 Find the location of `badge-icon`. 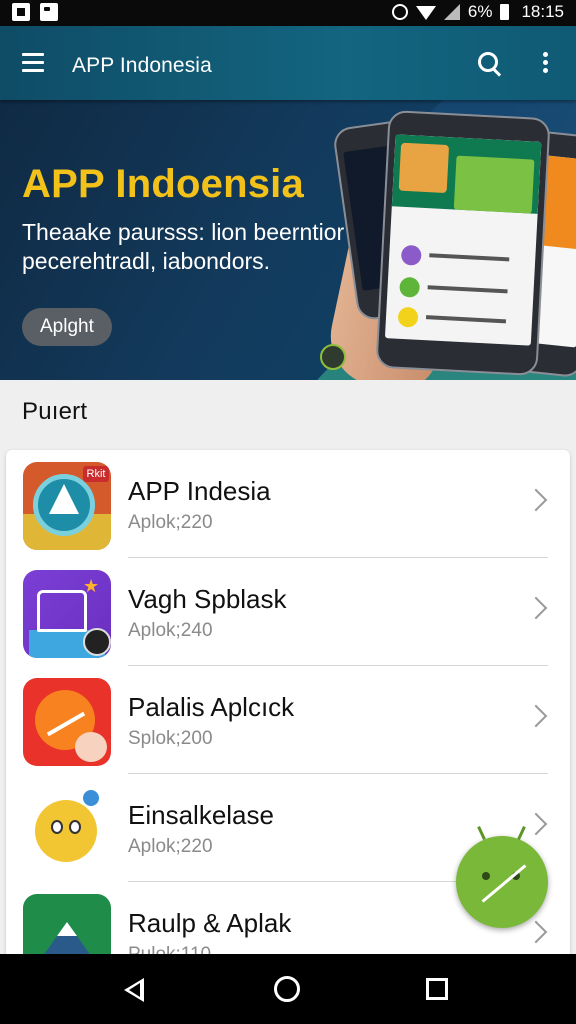

badge-icon is located at coordinates (333, 357).